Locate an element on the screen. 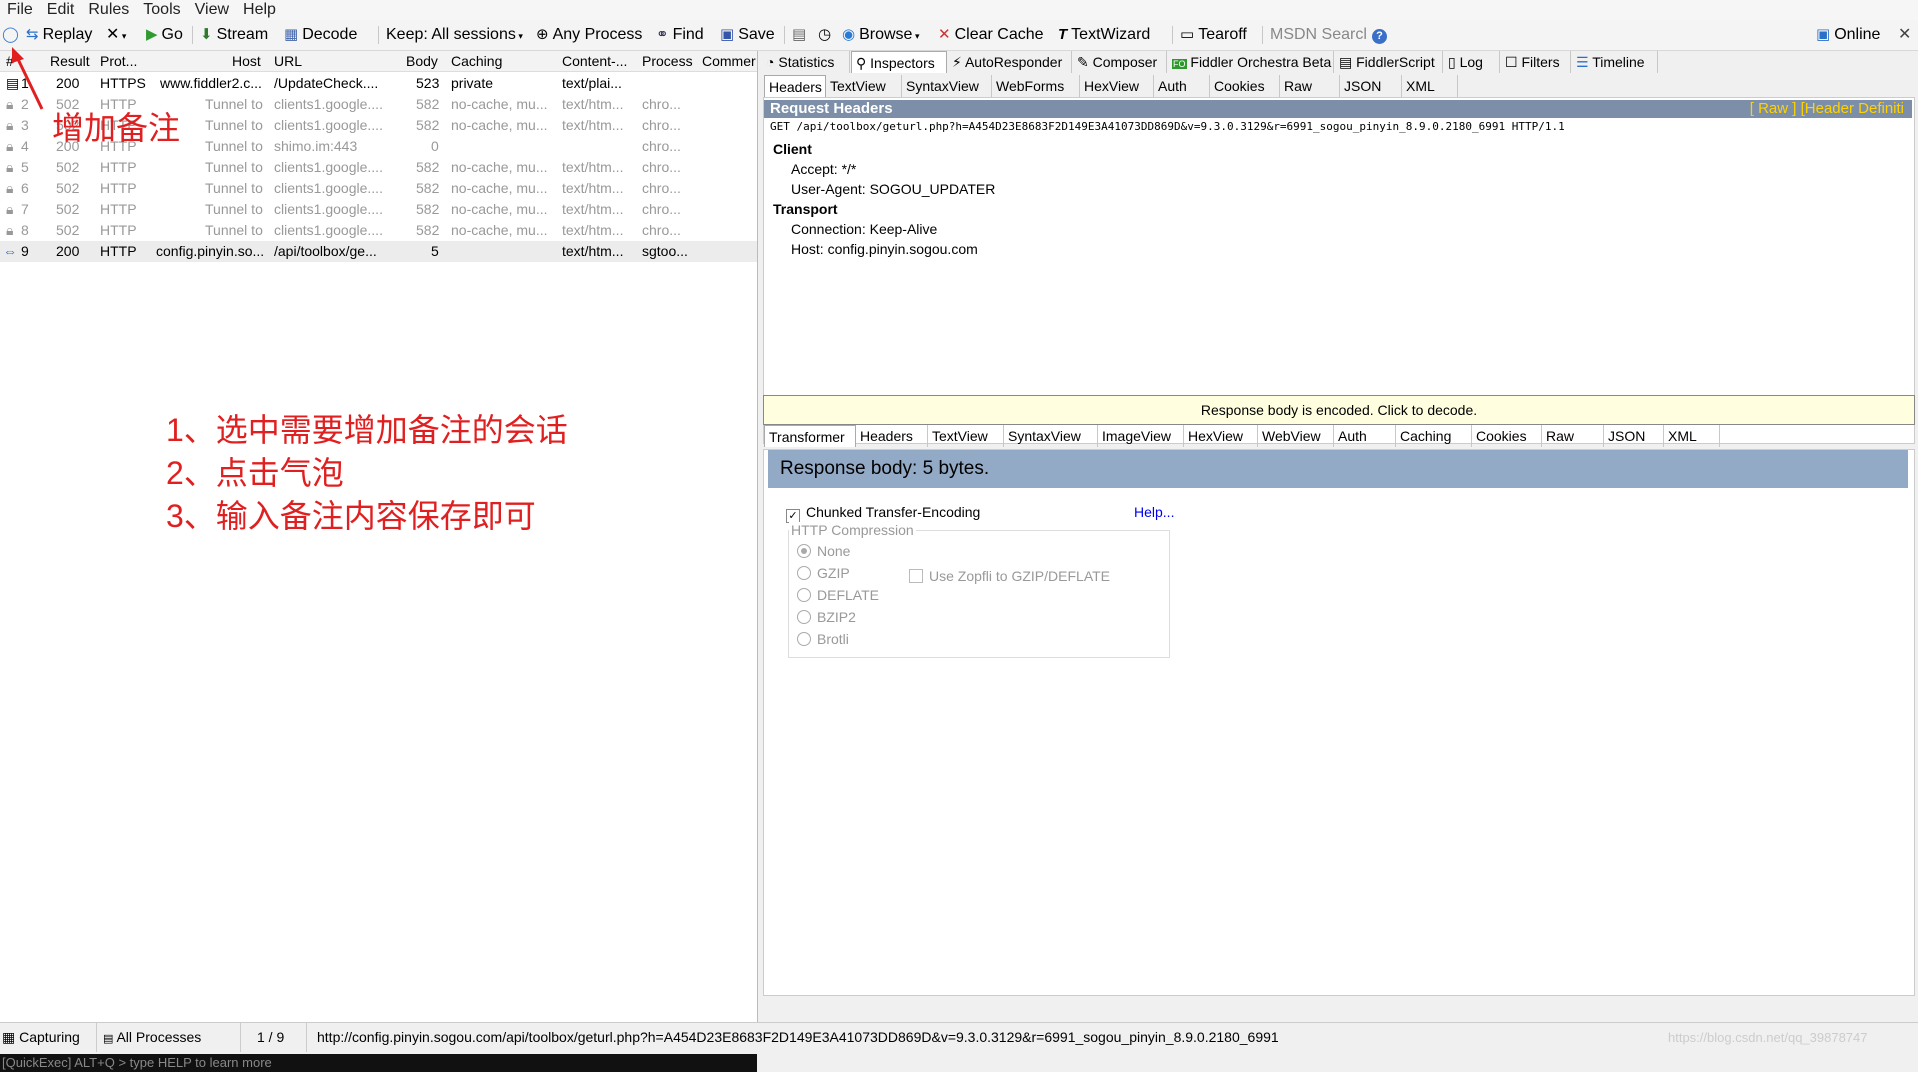  resp-tab-caching: Caching is located at coordinates (1434, 436).